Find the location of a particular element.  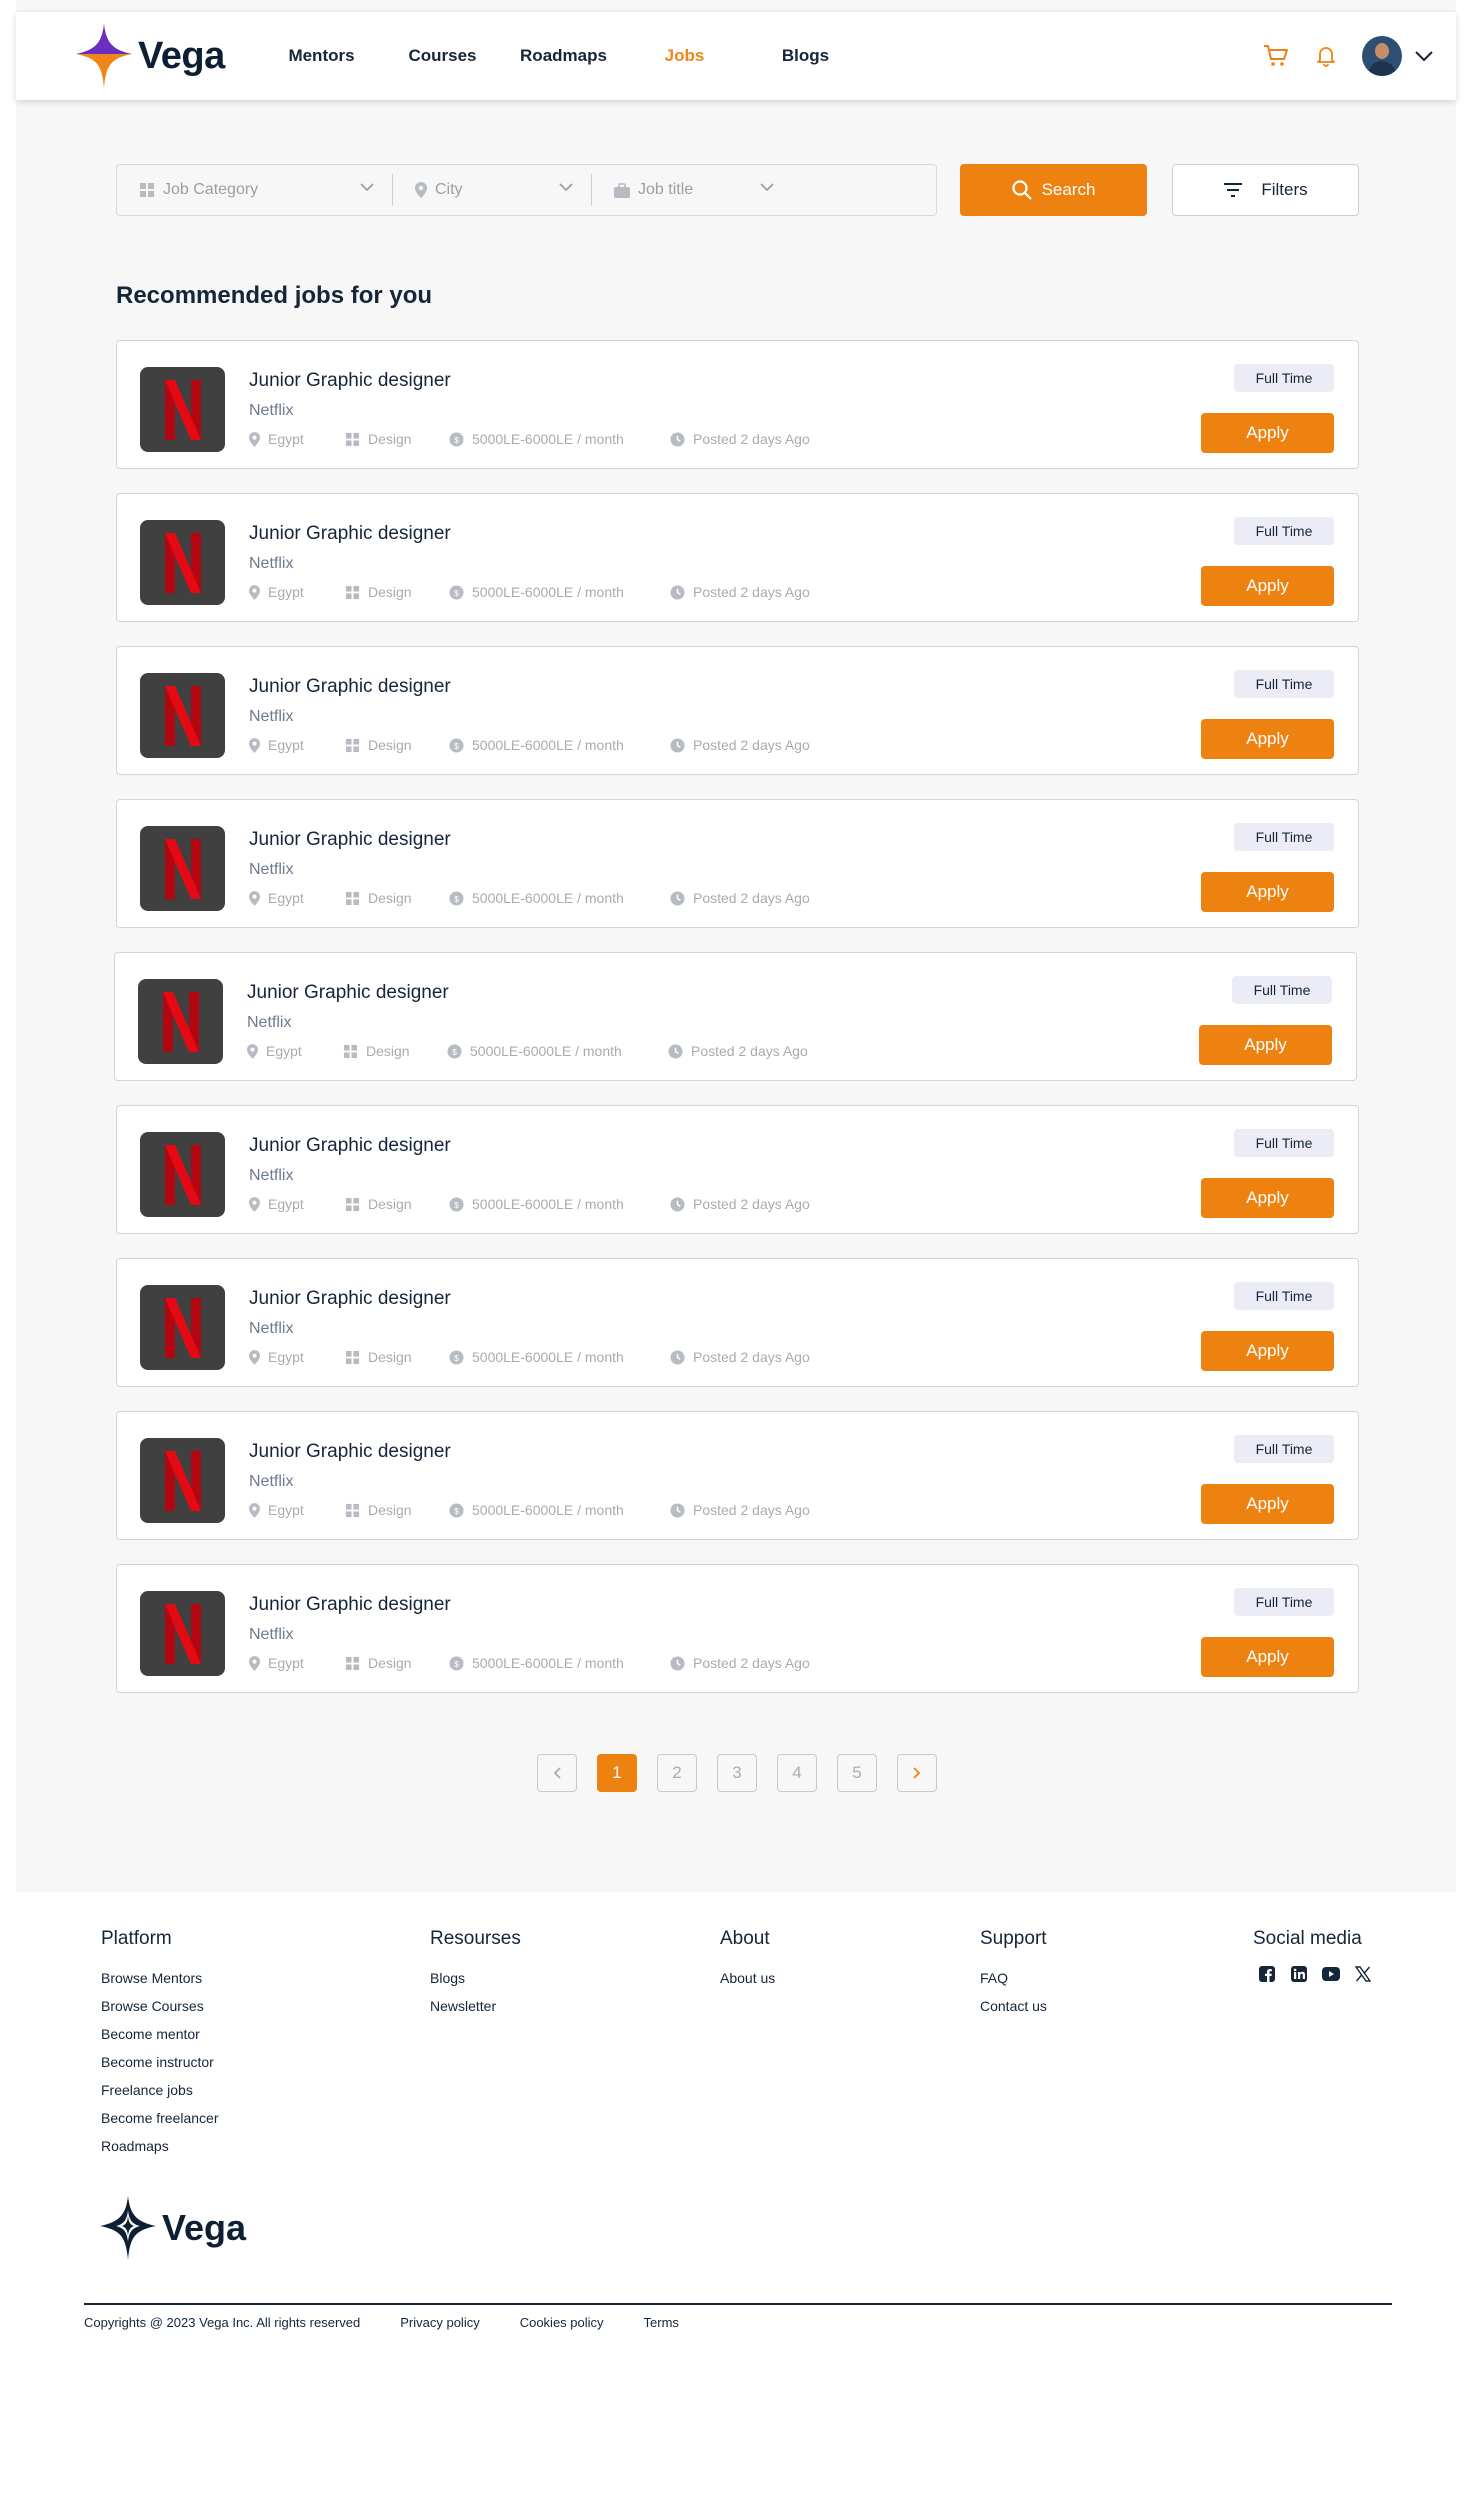

search-button: Search is located at coordinates (1053, 190).